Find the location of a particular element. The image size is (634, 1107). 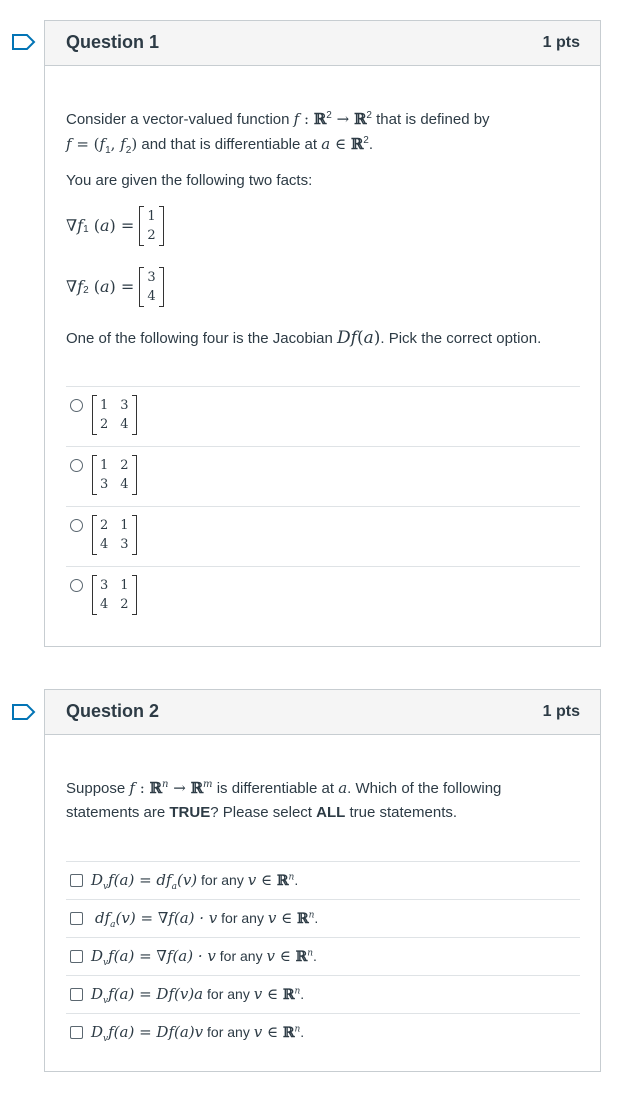

answer-option-1: 13 24 is located at coordinates (323, 416).